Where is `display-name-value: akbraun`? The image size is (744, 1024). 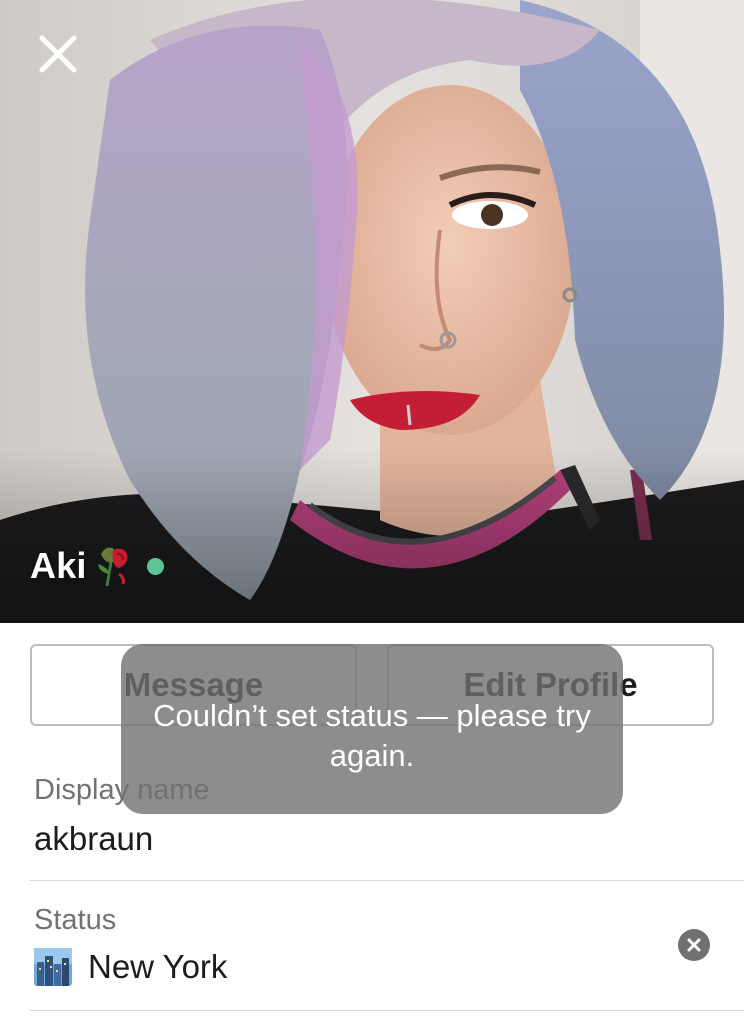
display-name-value: akbraun is located at coordinates (94, 838).